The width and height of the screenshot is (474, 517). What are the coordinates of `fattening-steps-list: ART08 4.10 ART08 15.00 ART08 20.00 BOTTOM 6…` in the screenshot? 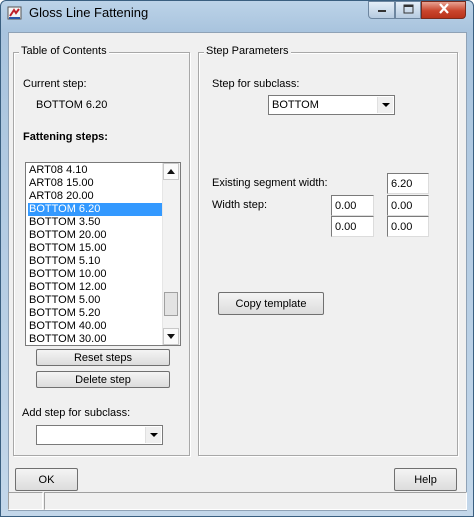 It's located at (103, 254).